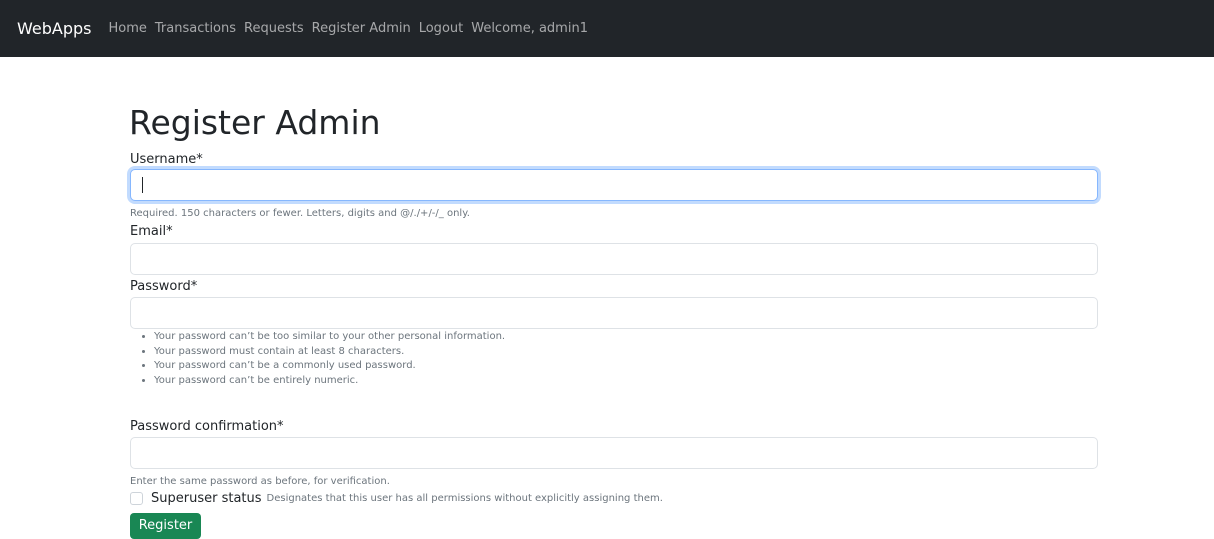  Describe the element at coordinates (151, 231) in the screenshot. I see `email-label: Email*` at that location.